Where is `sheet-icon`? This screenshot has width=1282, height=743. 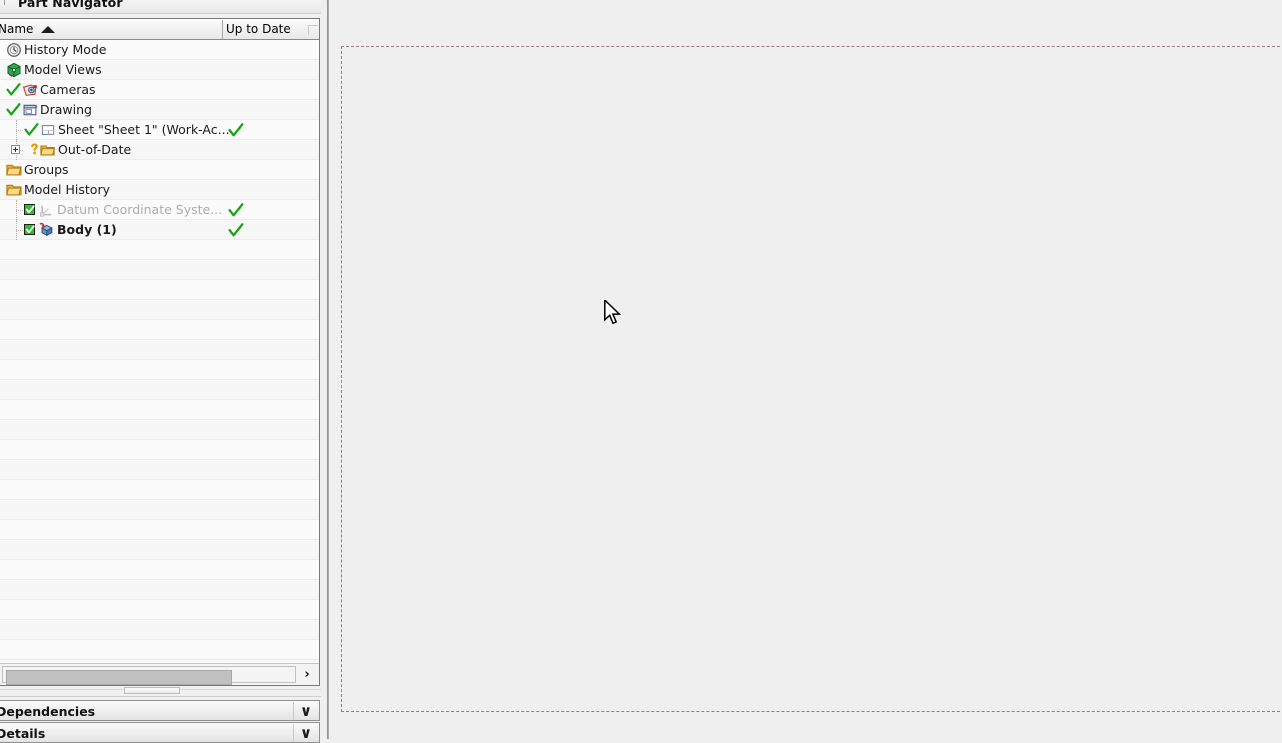
sheet-icon is located at coordinates (48, 130).